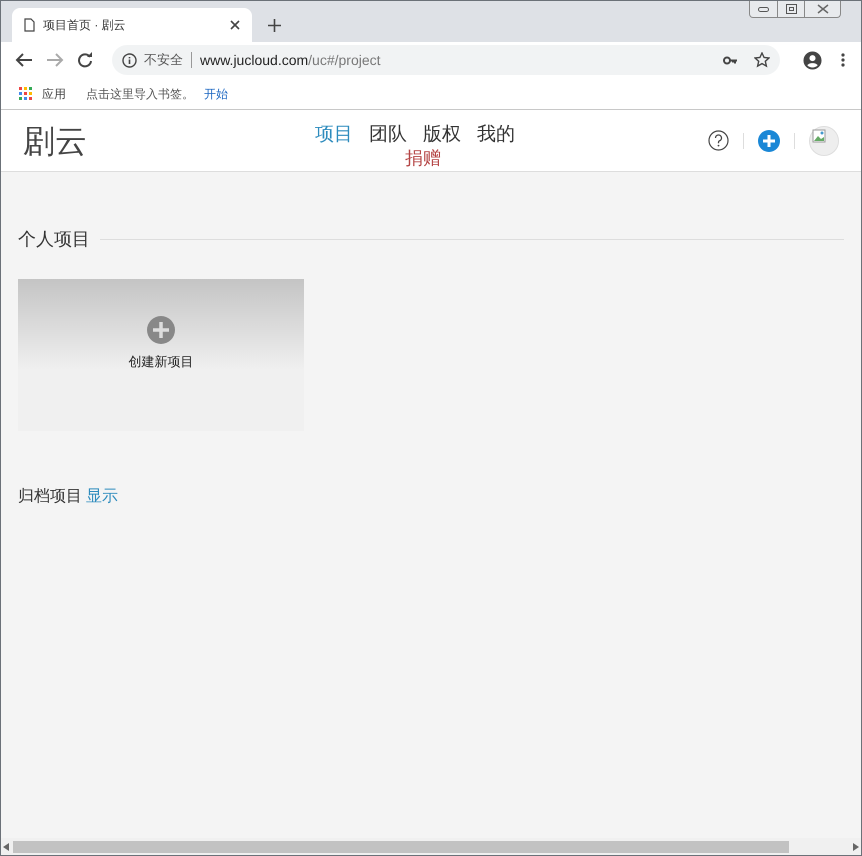 This screenshot has height=856, width=862. I want to click on browser-tab: 项目首页 · 剧云, so click(132, 25).